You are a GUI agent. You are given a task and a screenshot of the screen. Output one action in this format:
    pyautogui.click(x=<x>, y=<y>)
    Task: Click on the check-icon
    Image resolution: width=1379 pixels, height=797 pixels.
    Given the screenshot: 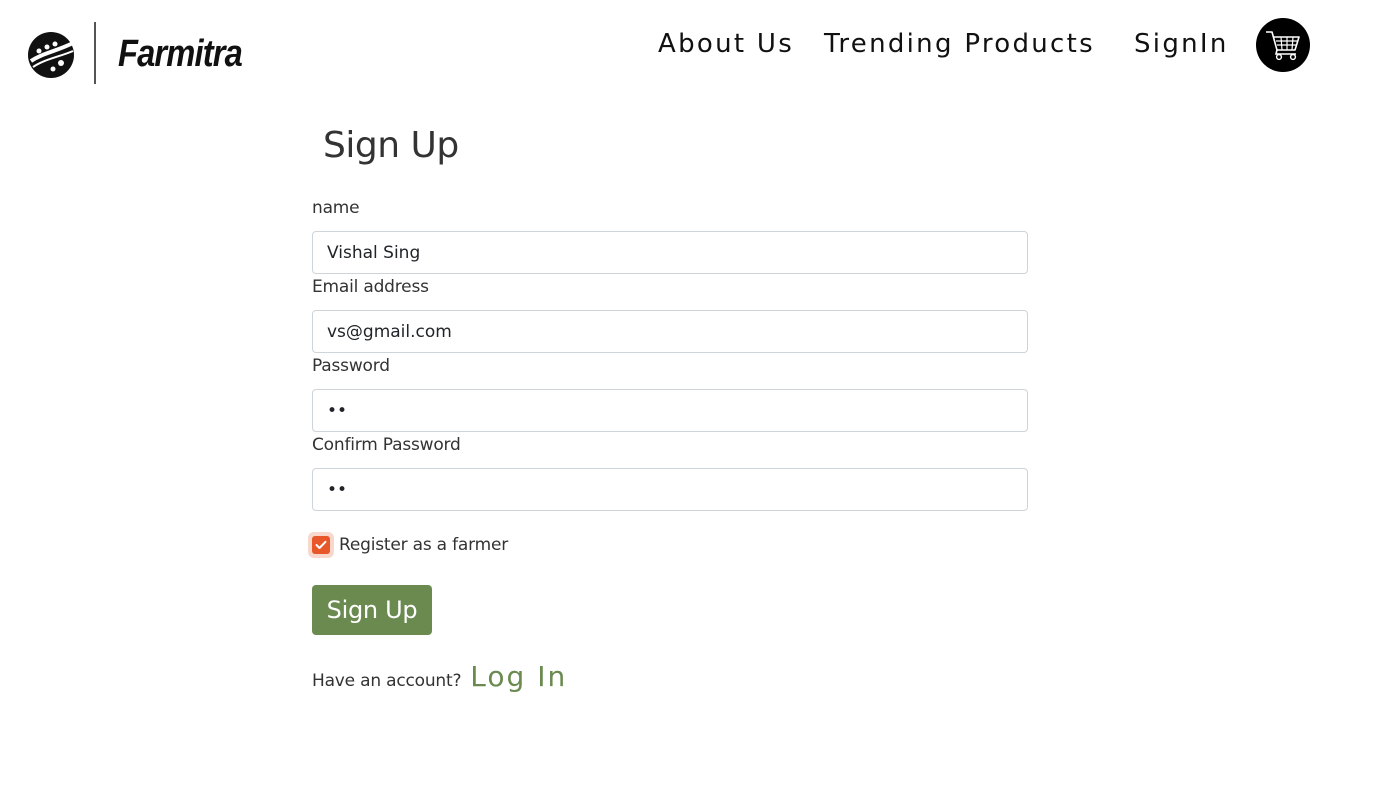 What is the action you would take?
    pyautogui.click(x=321, y=544)
    